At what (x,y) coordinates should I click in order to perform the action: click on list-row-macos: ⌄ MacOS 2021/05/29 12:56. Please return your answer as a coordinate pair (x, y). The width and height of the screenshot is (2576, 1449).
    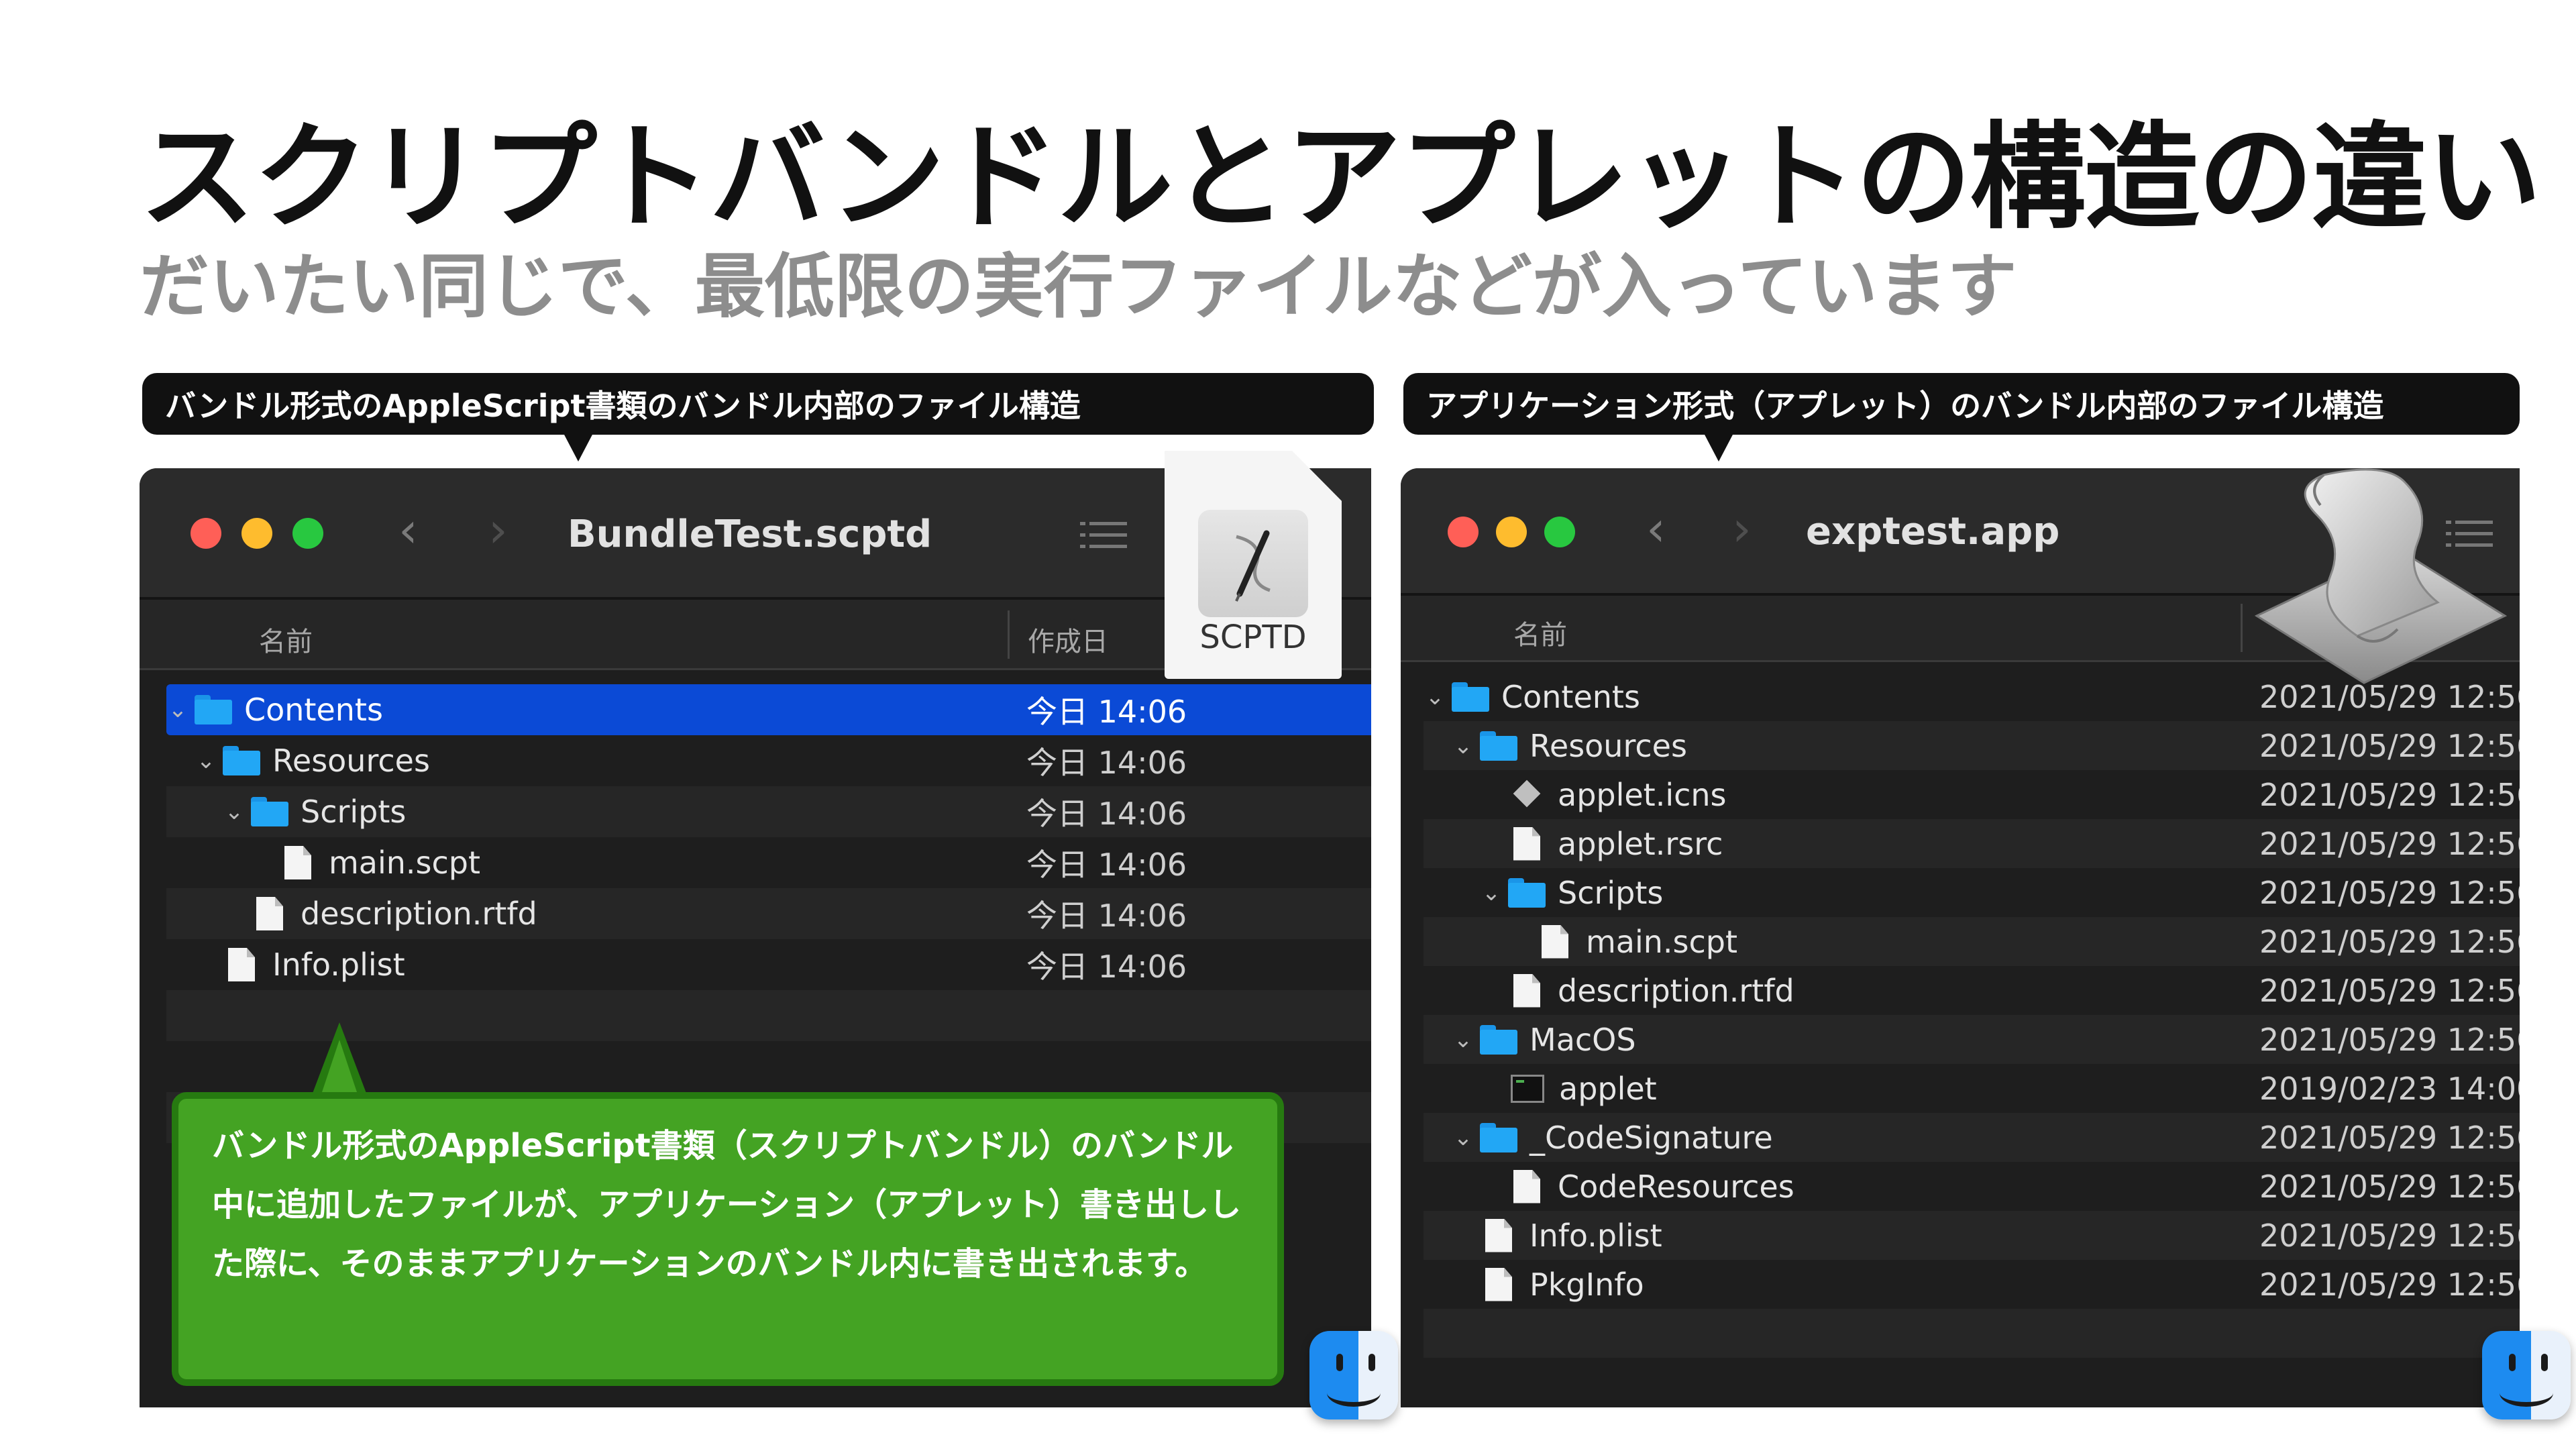
    Looking at the image, I should click on (1972, 1039).